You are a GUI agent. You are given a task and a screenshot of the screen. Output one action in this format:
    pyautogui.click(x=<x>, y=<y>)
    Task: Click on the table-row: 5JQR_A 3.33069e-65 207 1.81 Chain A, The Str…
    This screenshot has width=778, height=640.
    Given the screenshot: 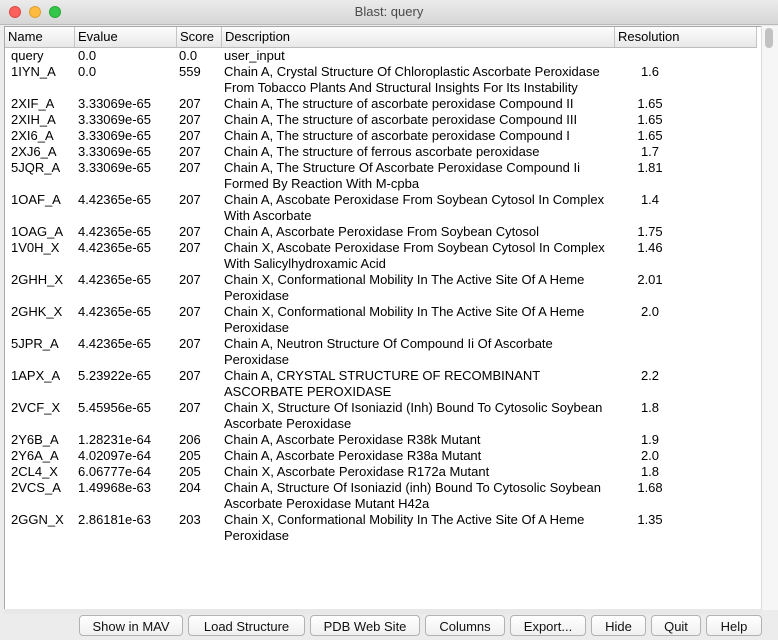 What is the action you would take?
    pyautogui.click(x=381, y=176)
    